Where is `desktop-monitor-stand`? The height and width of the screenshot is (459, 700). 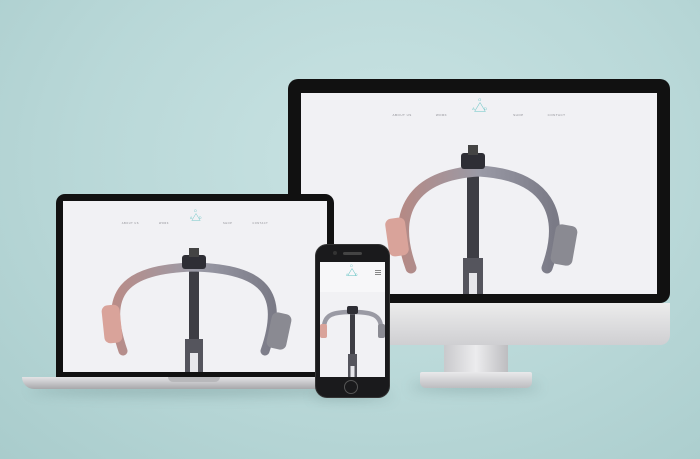
desktop-monitor-stand is located at coordinates (476, 360).